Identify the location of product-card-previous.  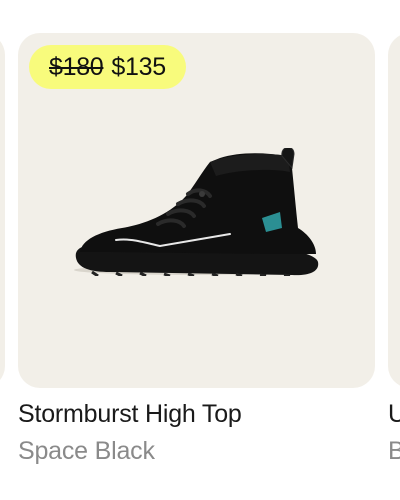
(2, 250).